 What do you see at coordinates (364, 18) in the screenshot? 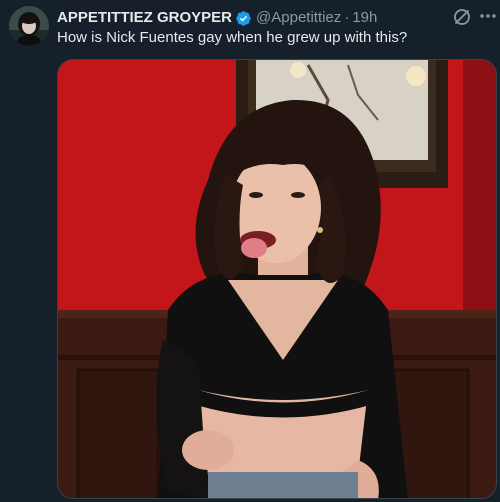
I see `tweet-timestamp: 19h` at bounding box center [364, 18].